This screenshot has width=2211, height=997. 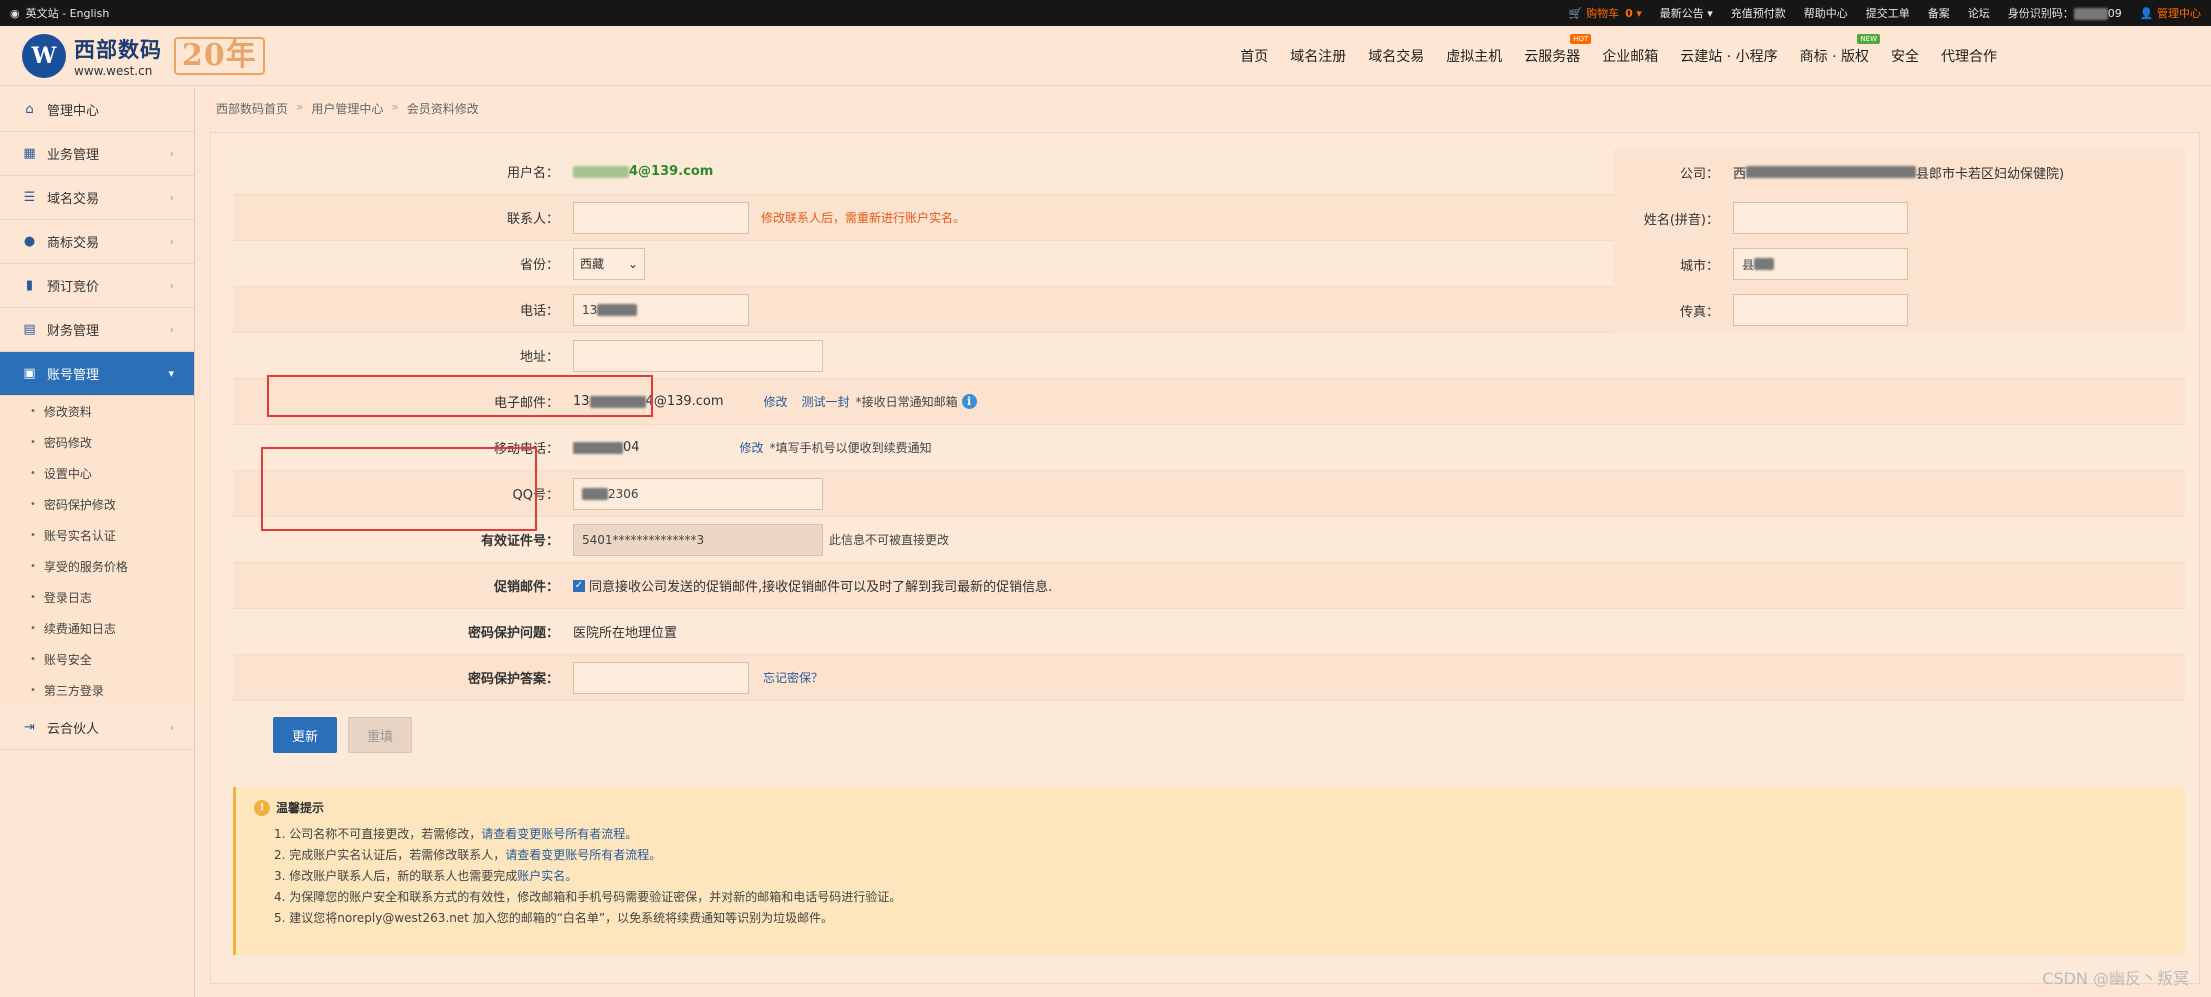 What do you see at coordinates (906, 402) in the screenshot?
I see `email-hint: *接收日常通知邮箱` at bounding box center [906, 402].